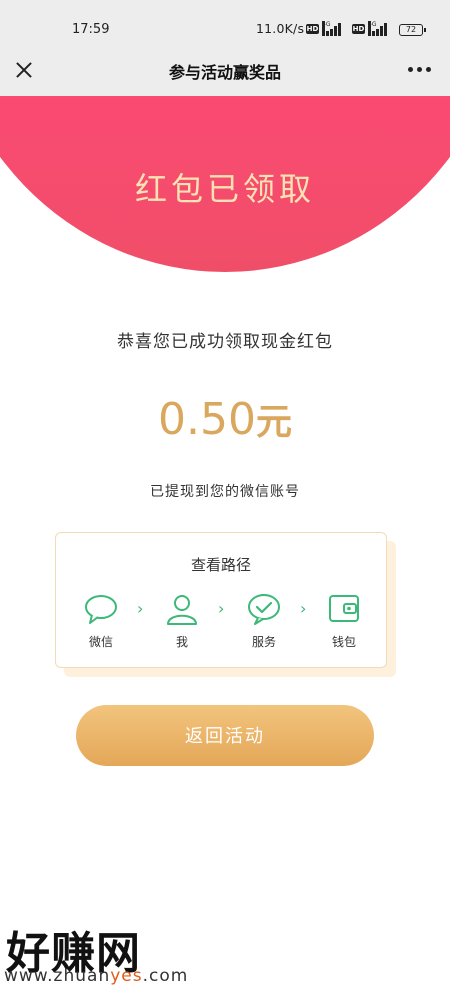 Image resolution: width=450 pixels, height=1000 pixels. Describe the element at coordinates (225, 735) in the screenshot. I see `return-activity-button: 返回活动` at that location.